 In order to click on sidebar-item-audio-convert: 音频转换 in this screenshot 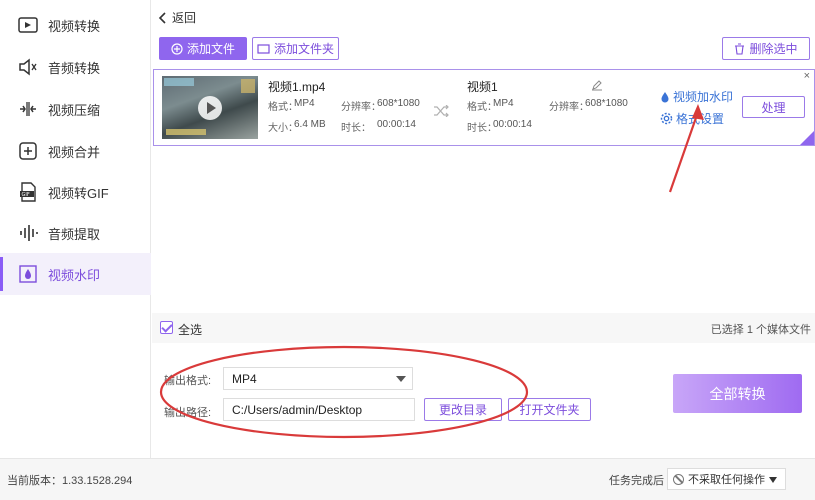, I will do `click(75, 67)`.